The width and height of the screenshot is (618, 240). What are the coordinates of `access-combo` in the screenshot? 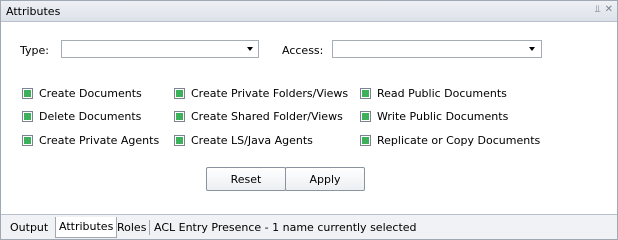 It's located at (437, 49).